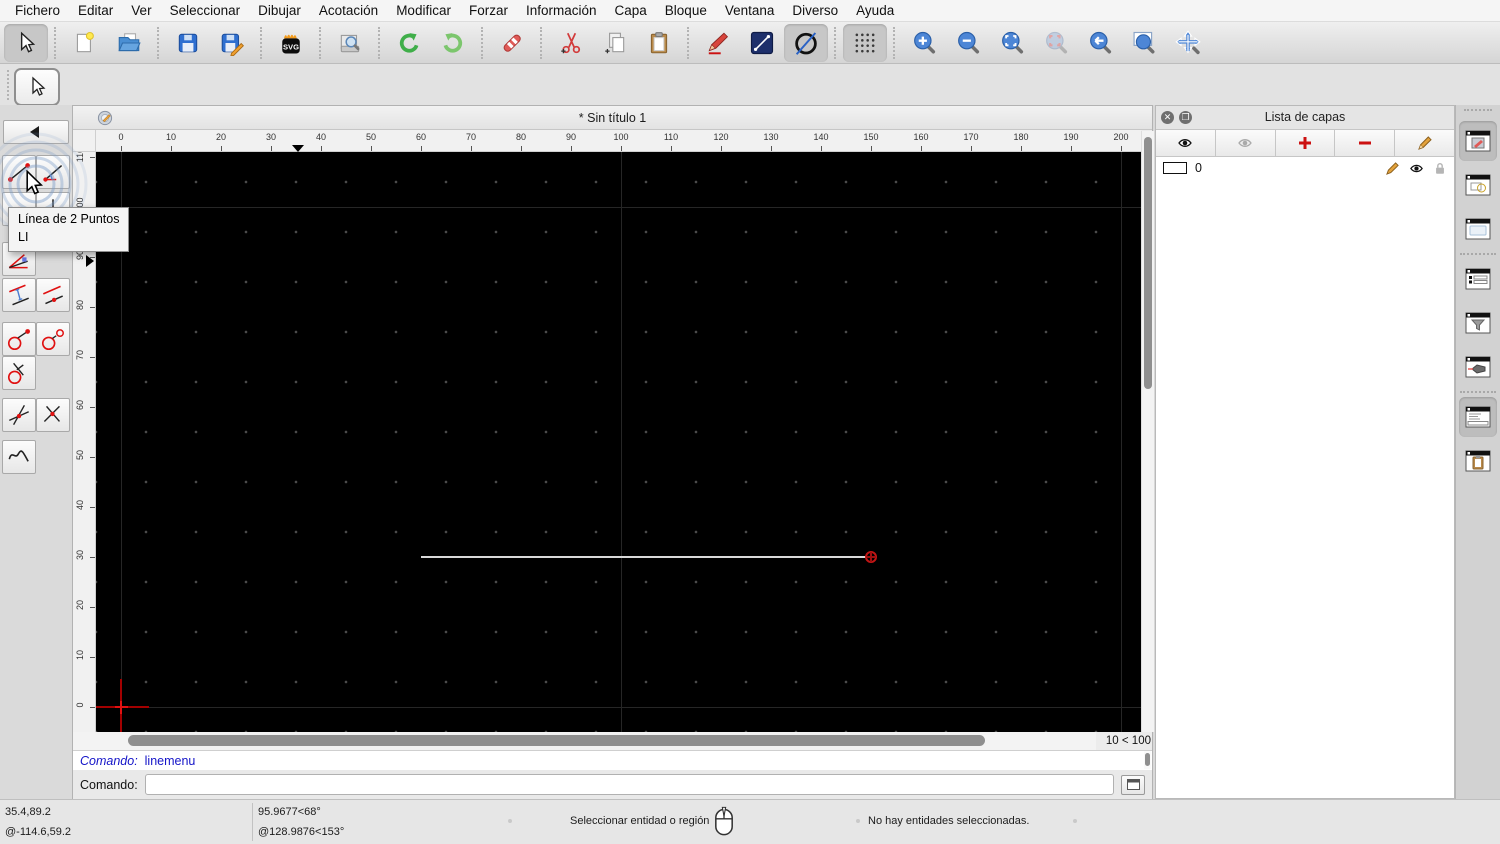 Image resolution: width=1500 pixels, height=844 pixels. What do you see at coordinates (621, 148) in the screenshot?
I see `h-ruler-tick` at bounding box center [621, 148].